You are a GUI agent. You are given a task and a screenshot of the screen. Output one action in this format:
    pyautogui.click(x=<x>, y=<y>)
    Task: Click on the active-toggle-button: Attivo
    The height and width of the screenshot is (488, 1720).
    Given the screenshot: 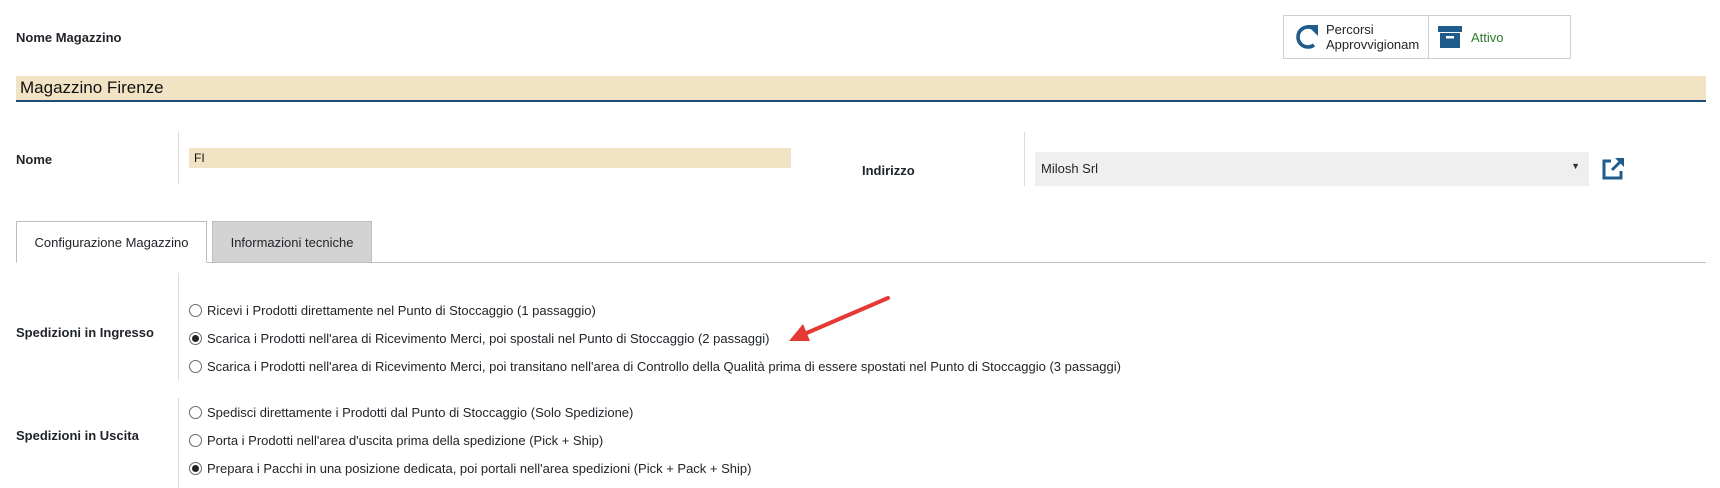 What is the action you would take?
    pyautogui.click(x=1499, y=37)
    